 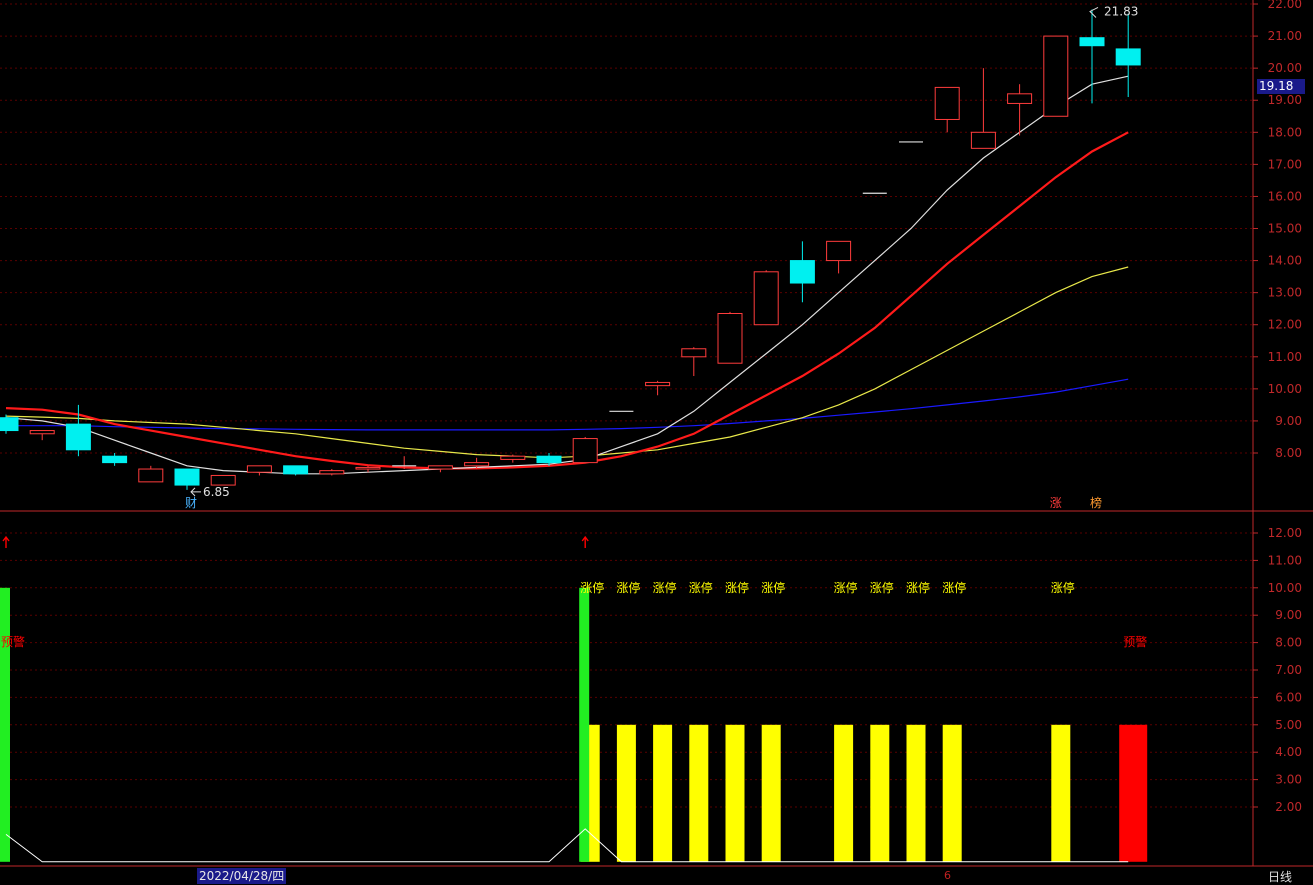 What do you see at coordinates (567, 404) in the screenshot?
I see `ma-line-blue` at bounding box center [567, 404].